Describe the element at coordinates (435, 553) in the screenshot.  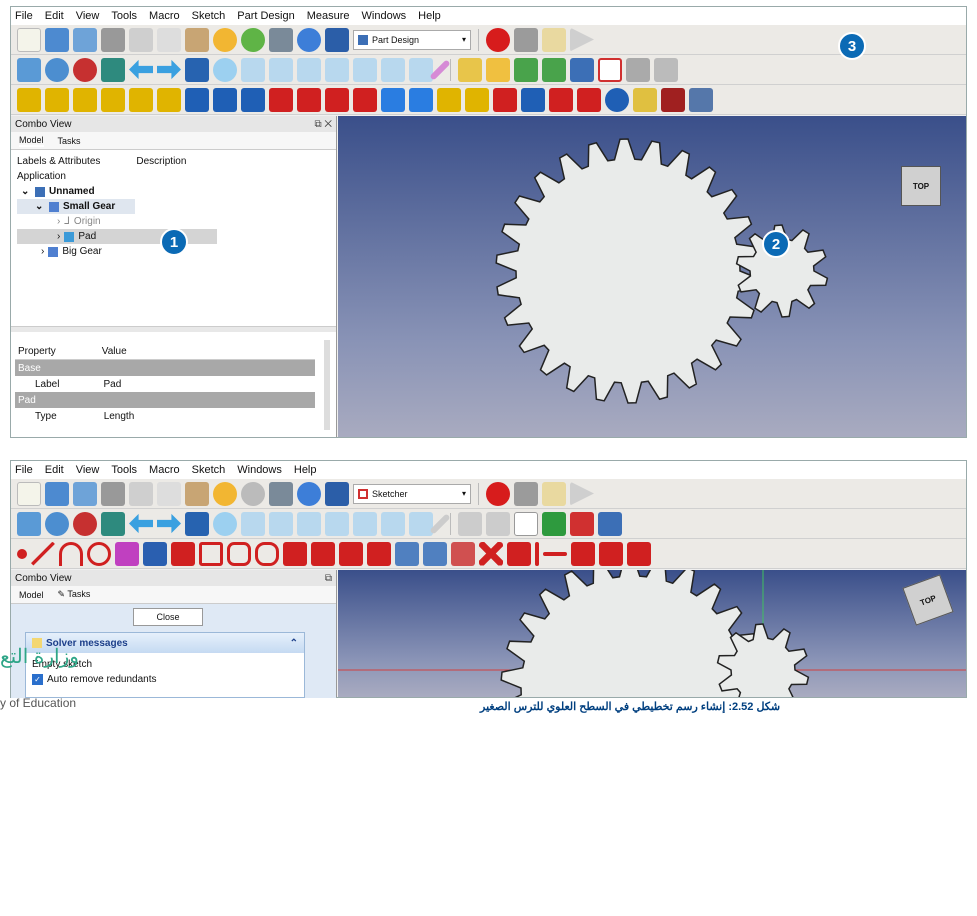
I see `carbon-copy-icon` at that location.